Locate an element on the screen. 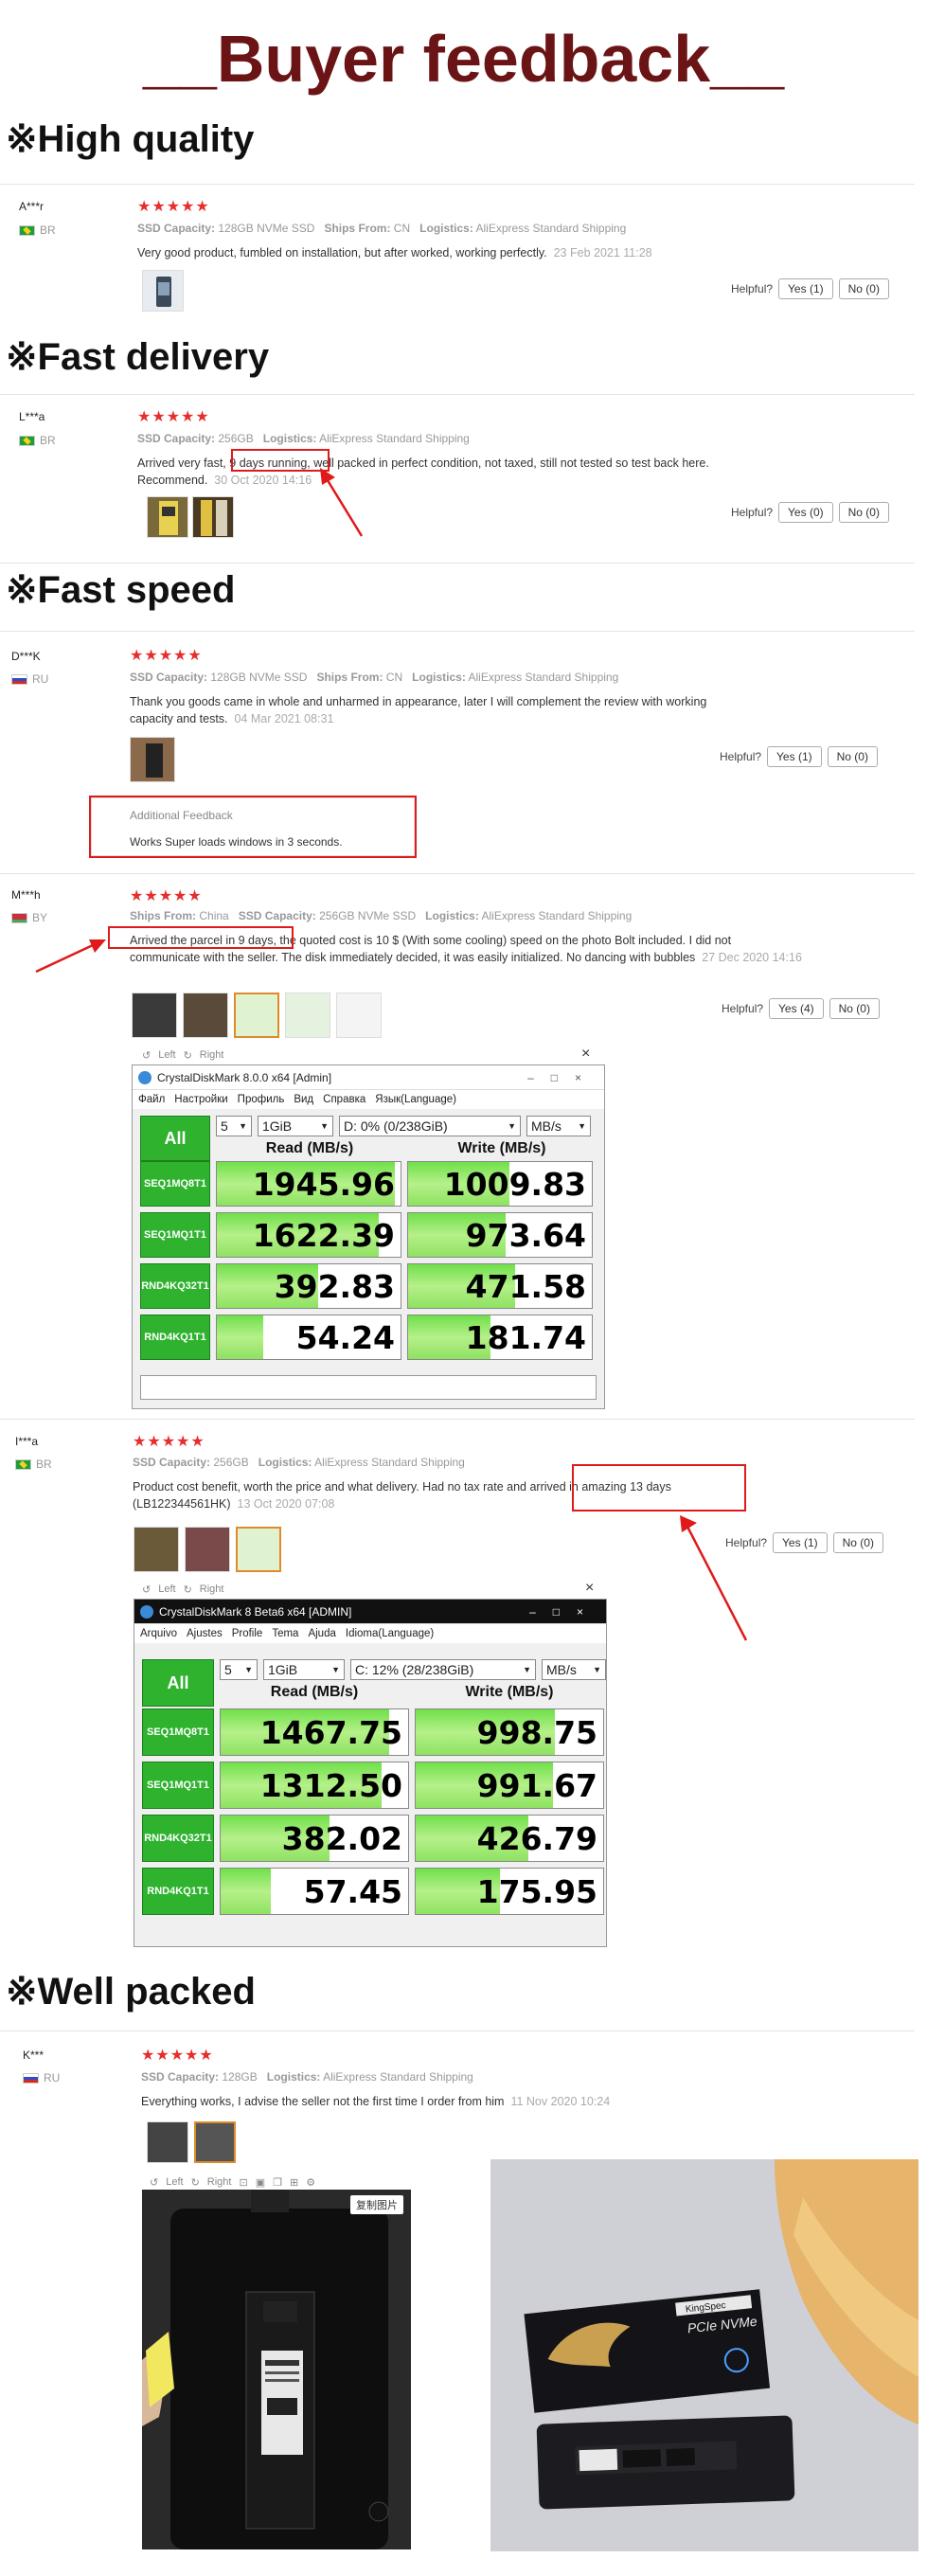  test-label-line: SEQ1M is located at coordinates (165, 1732).